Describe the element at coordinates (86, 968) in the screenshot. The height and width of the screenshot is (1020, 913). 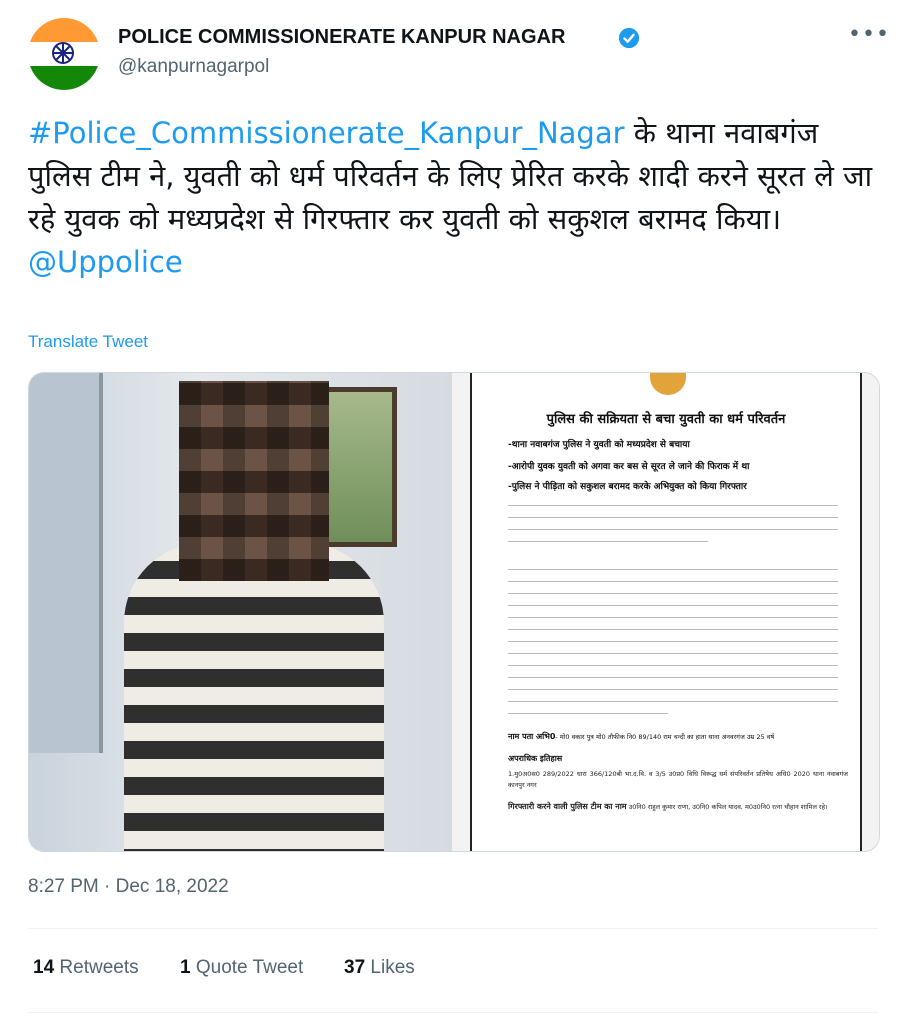
I see `retweets-stat: 14 Retweets` at that location.